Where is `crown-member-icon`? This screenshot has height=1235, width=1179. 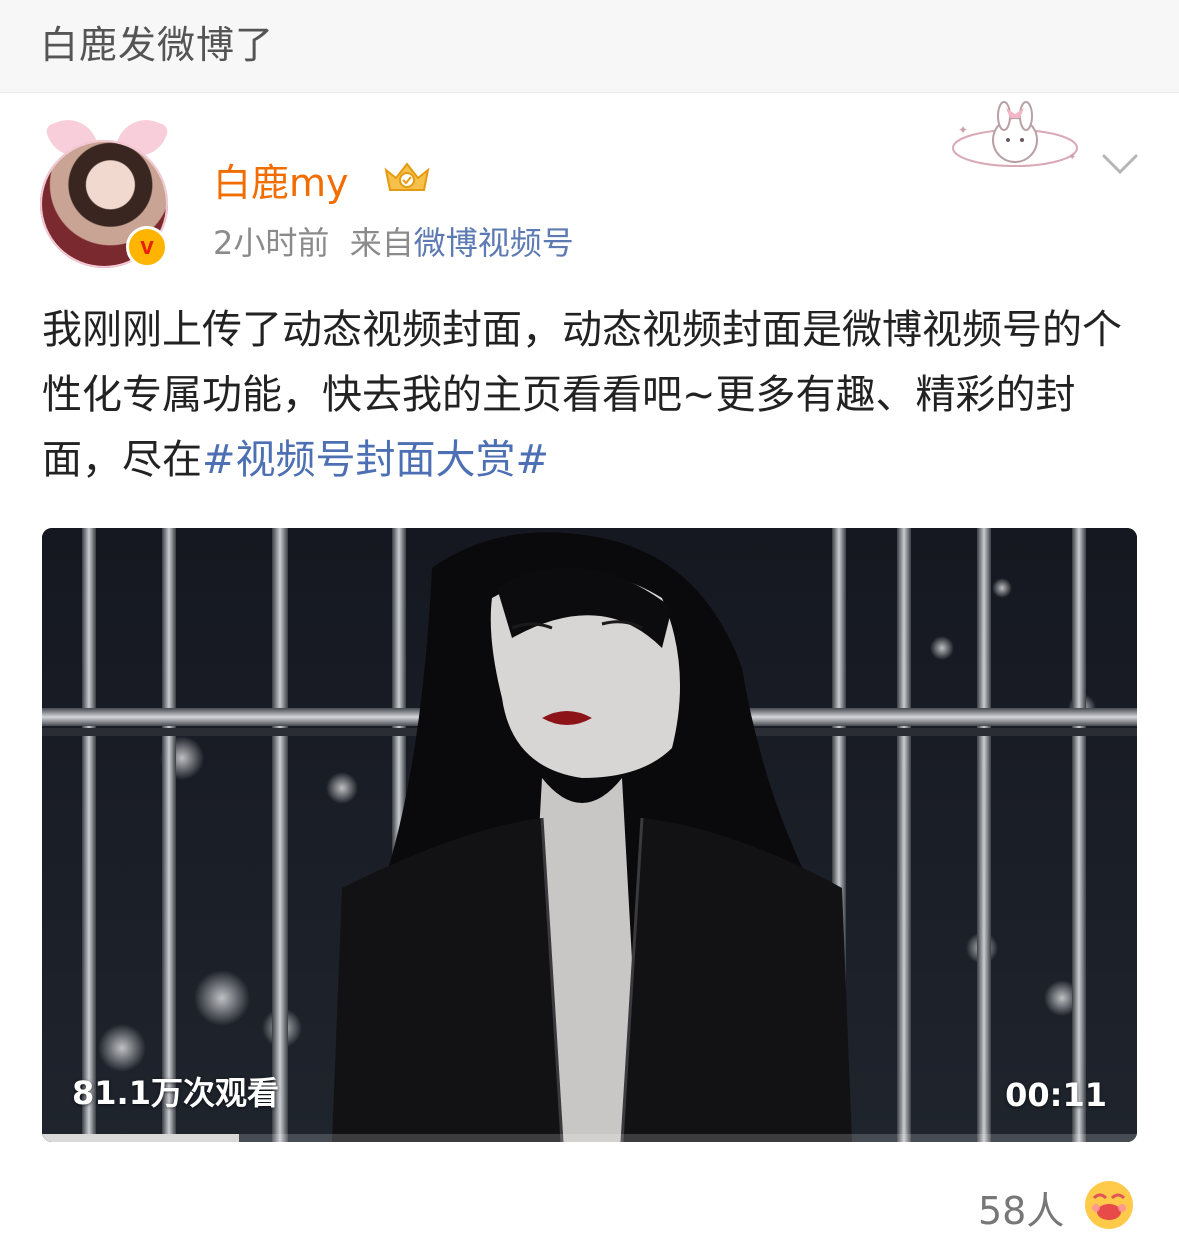 crown-member-icon is located at coordinates (407, 176).